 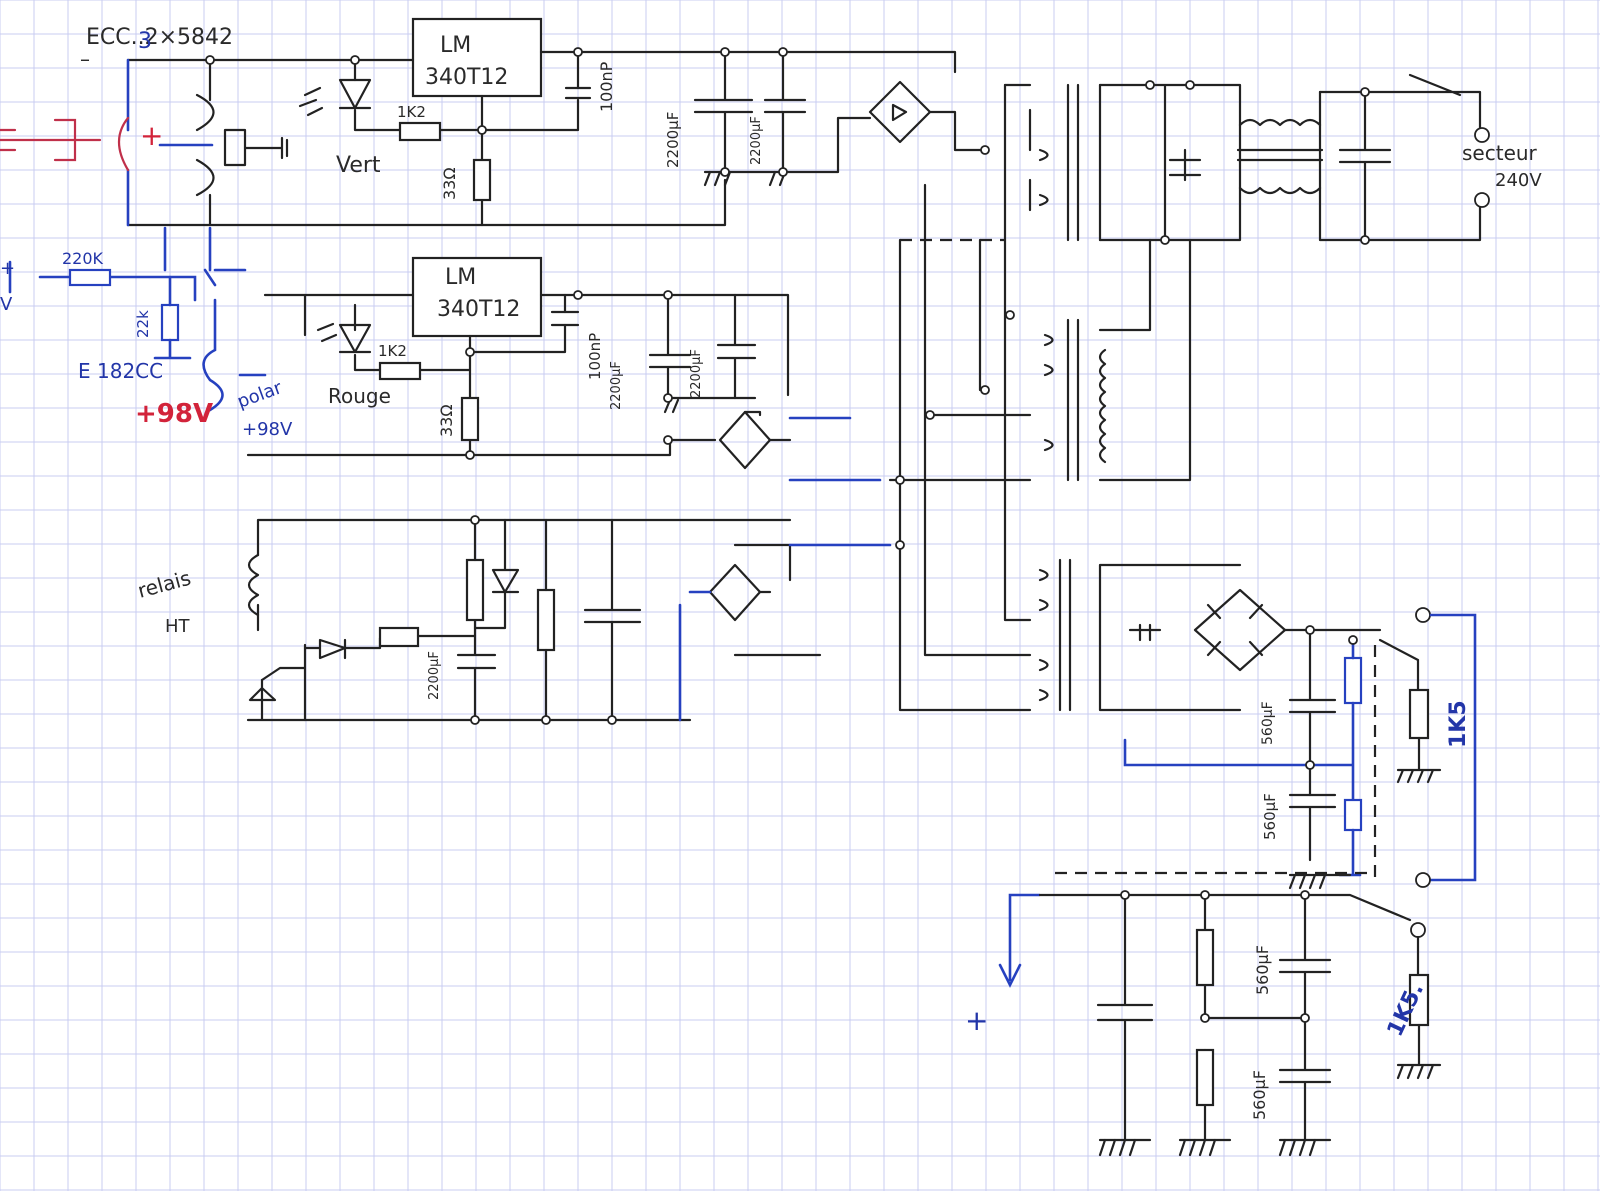 I want to click on label-2200-b: 2200µF, so click(x=756, y=140).